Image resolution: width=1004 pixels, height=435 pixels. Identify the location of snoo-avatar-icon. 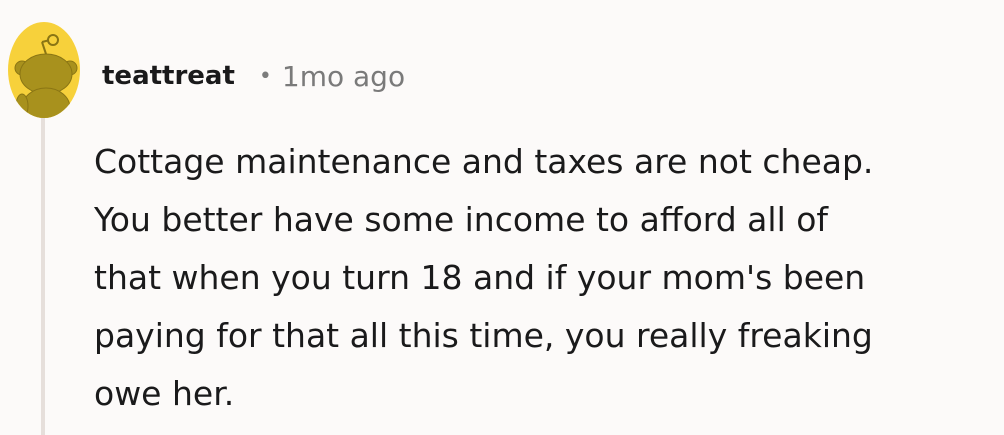
(44, 70).